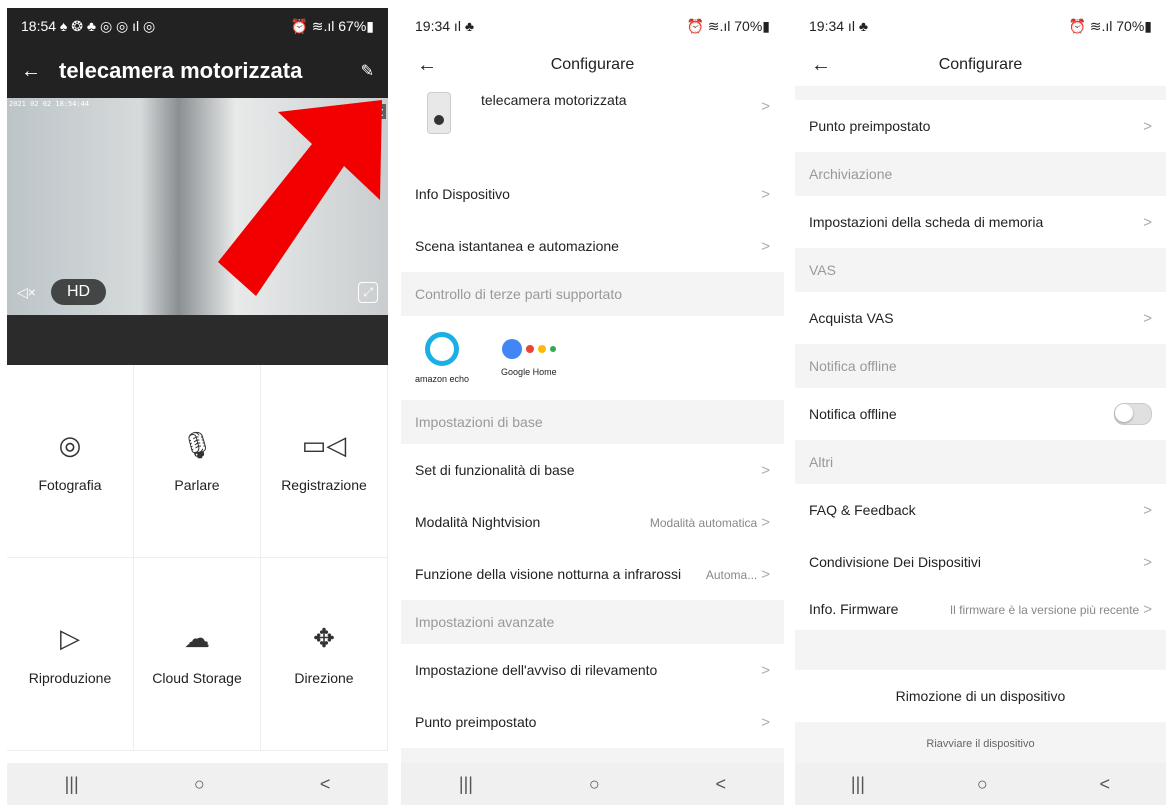 The height and width of the screenshot is (805, 1166). What do you see at coordinates (592, 422) in the screenshot?
I see `section-header: Impostazioni di base` at bounding box center [592, 422].